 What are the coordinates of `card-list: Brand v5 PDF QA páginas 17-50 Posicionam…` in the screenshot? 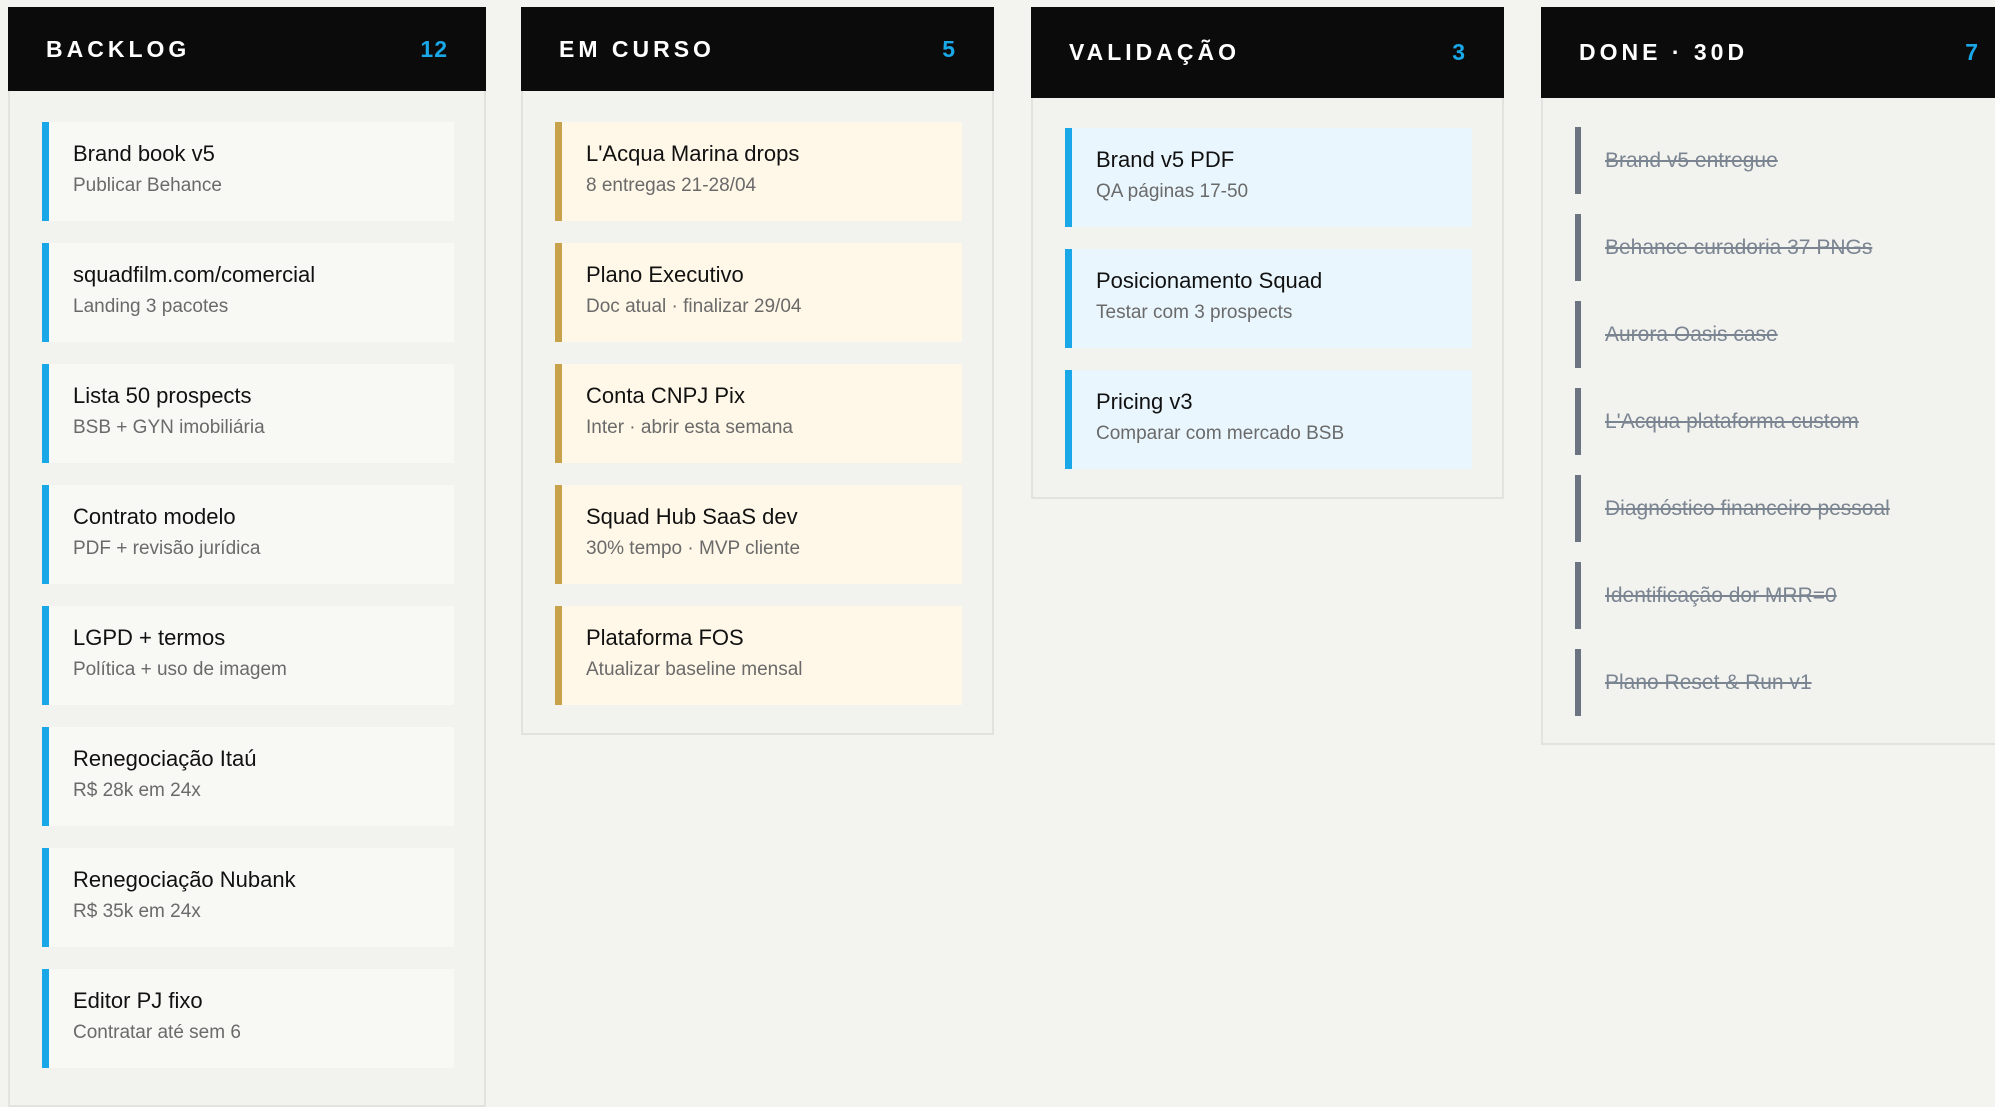 It's located at (1268, 309).